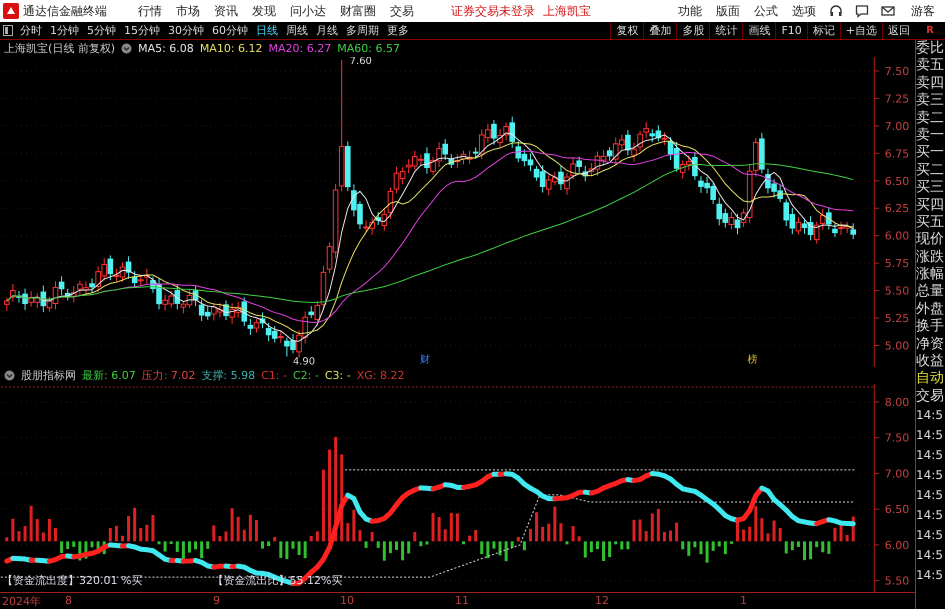 This screenshot has height=609, width=945. I want to click on date-label: 2024年, so click(21, 601).